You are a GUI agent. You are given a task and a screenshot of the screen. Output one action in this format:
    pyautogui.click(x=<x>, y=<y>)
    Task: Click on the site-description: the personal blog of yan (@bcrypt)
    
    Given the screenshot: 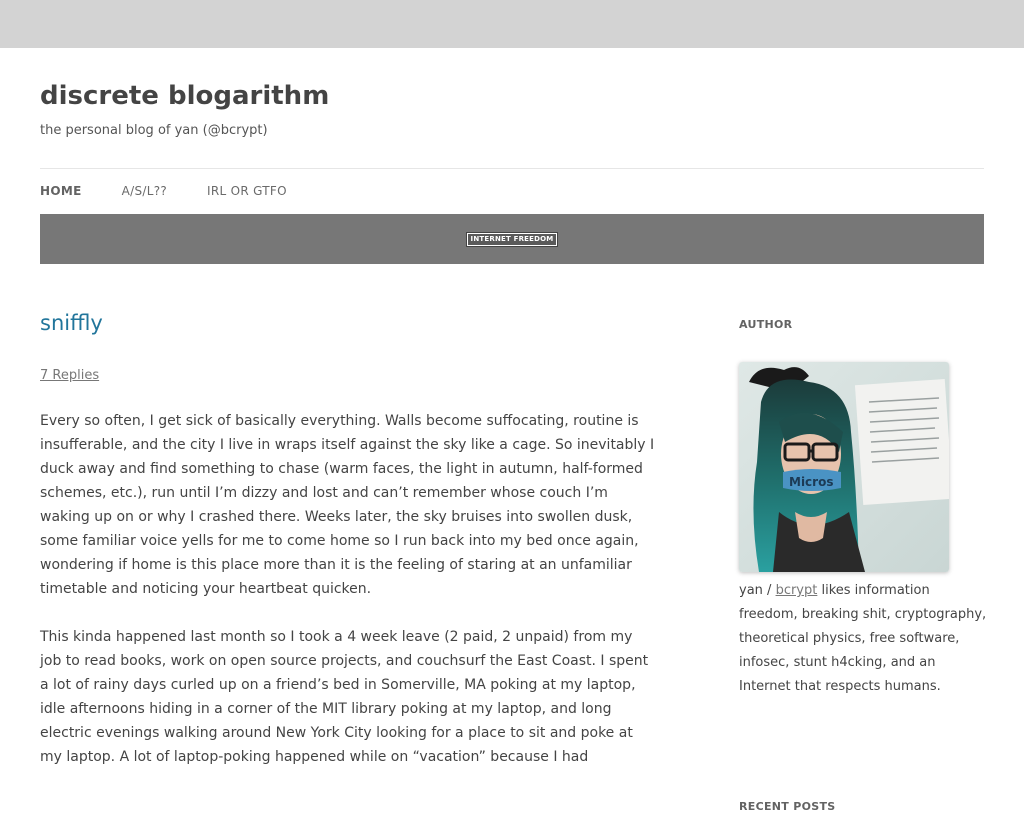 What is the action you would take?
    pyautogui.click(x=154, y=130)
    